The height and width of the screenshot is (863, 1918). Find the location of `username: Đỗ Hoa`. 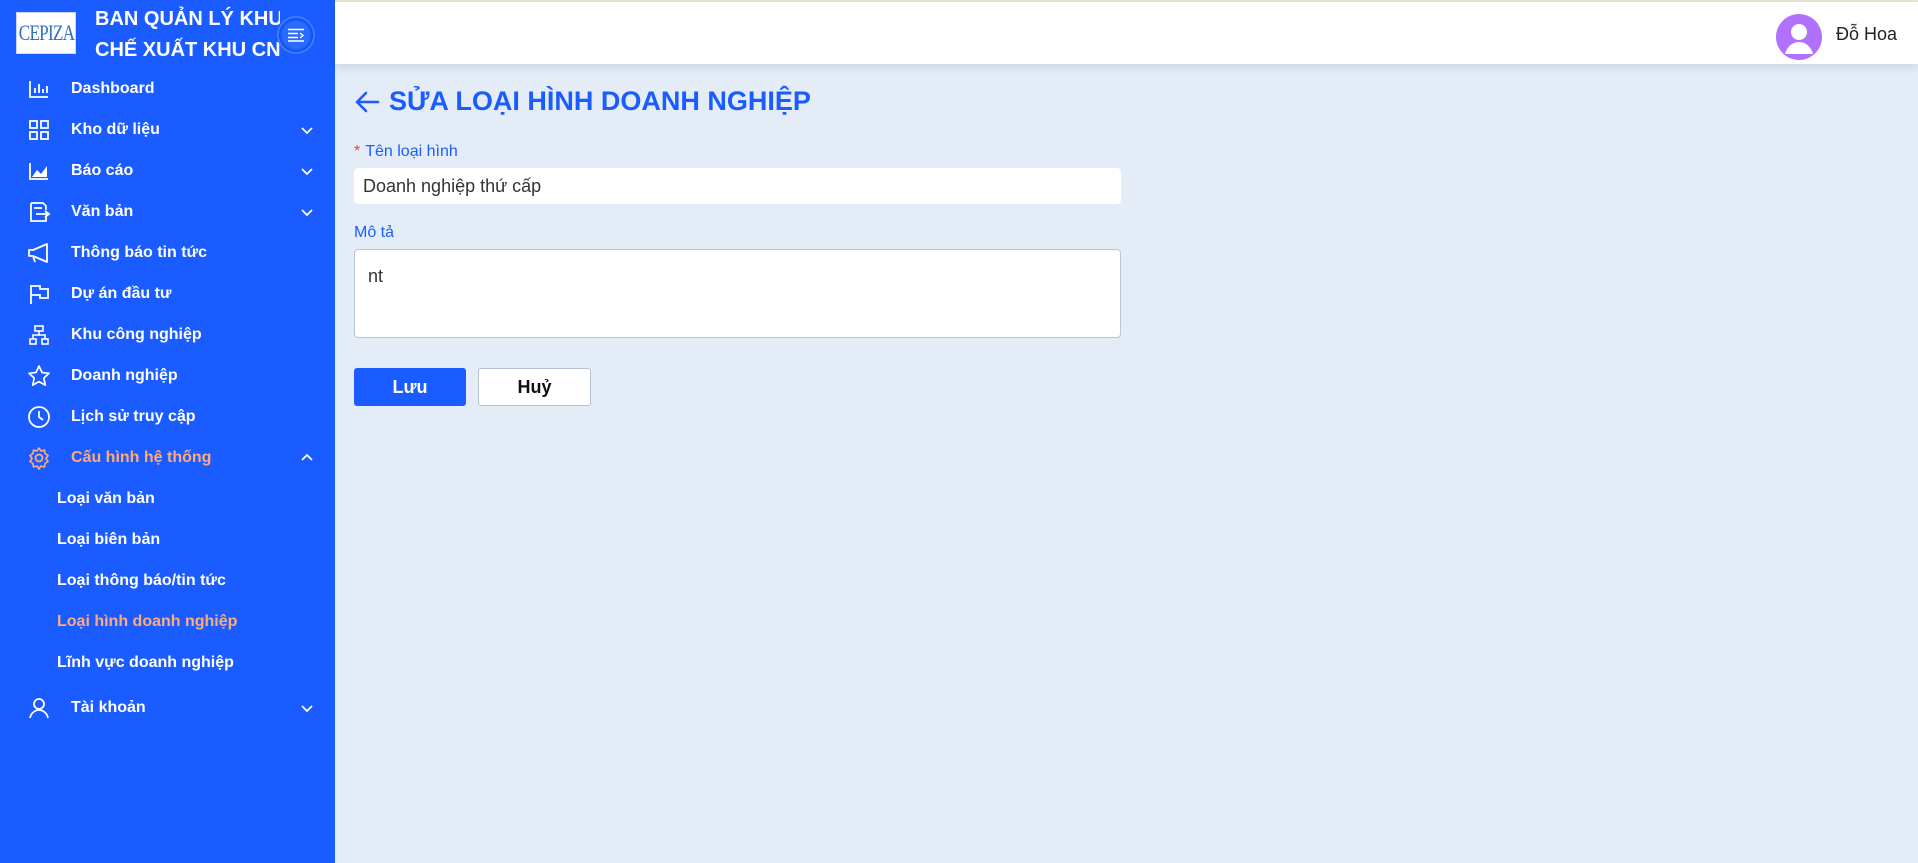

username: Đỗ Hoa is located at coordinates (1866, 34).